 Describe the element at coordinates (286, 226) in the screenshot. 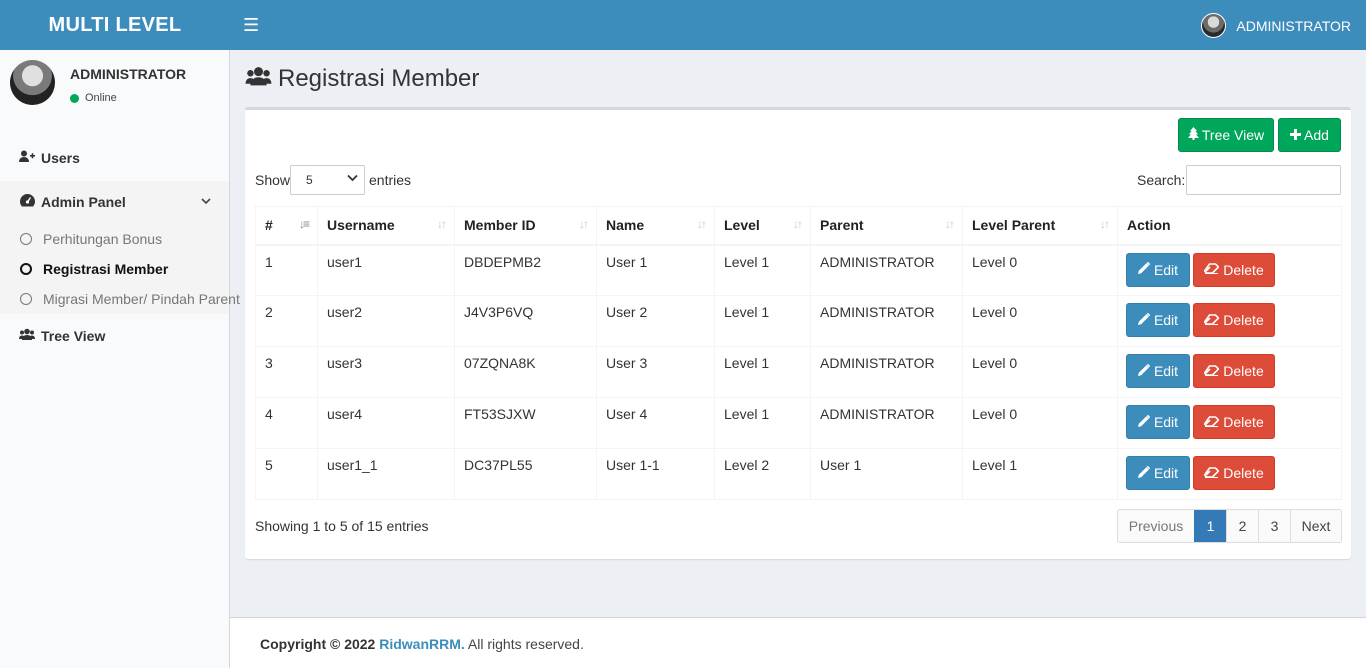

I see `column-header-number: # ↓≡` at that location.